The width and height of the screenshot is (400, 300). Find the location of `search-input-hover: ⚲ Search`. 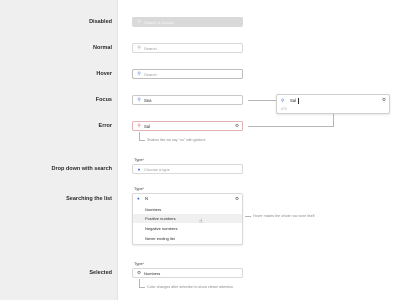

search-input-hover: ⚲ Search is located at coordinates (187, 74).